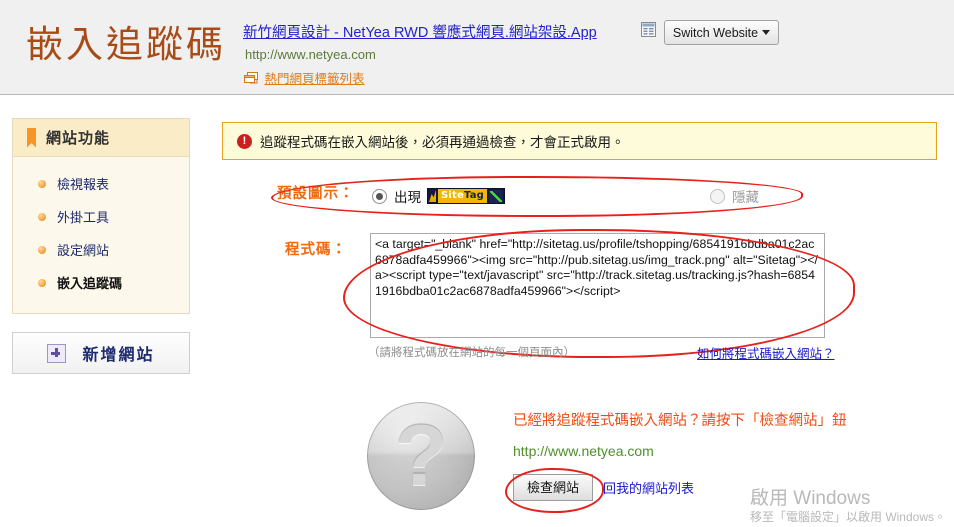 This screenshot has height=527, width=954. I want to click on option-hide-label: 隱藏, so click(745, 197).